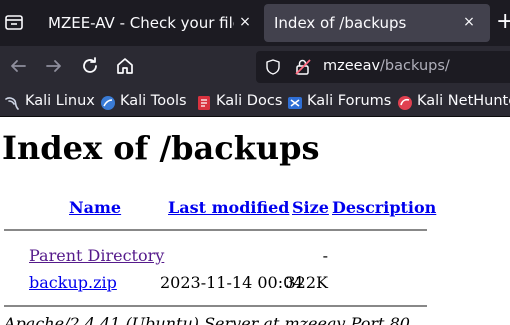 The height and width of the screenshot is (325, 510). What do you see at coordinates (228, 207) in the screenshot?
I see `column-header-last-modified: Last modified` at bounding box center [228, 207].